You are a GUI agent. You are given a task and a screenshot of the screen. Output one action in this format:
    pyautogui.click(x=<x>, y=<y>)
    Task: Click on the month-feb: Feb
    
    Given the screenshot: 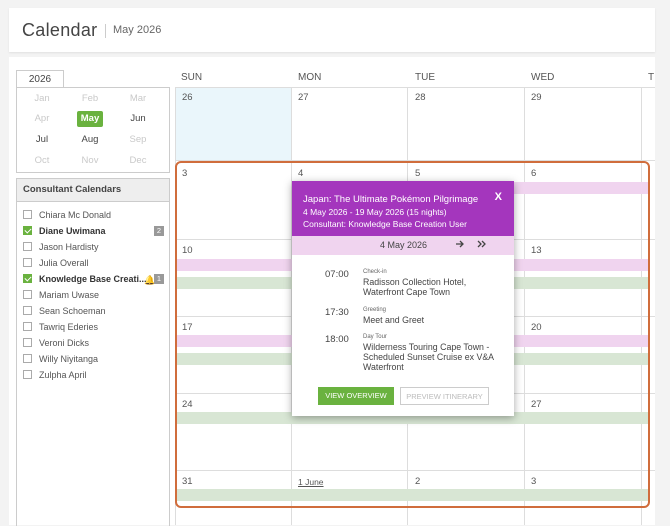 What is the action you would take?
    pyautogui.click(x=90, y=99)
    